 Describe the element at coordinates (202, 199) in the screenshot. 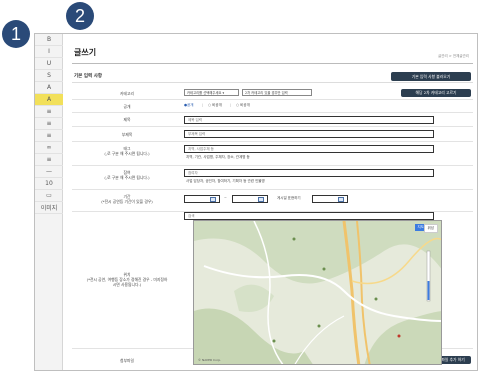

I see `start-date-input` at that location.